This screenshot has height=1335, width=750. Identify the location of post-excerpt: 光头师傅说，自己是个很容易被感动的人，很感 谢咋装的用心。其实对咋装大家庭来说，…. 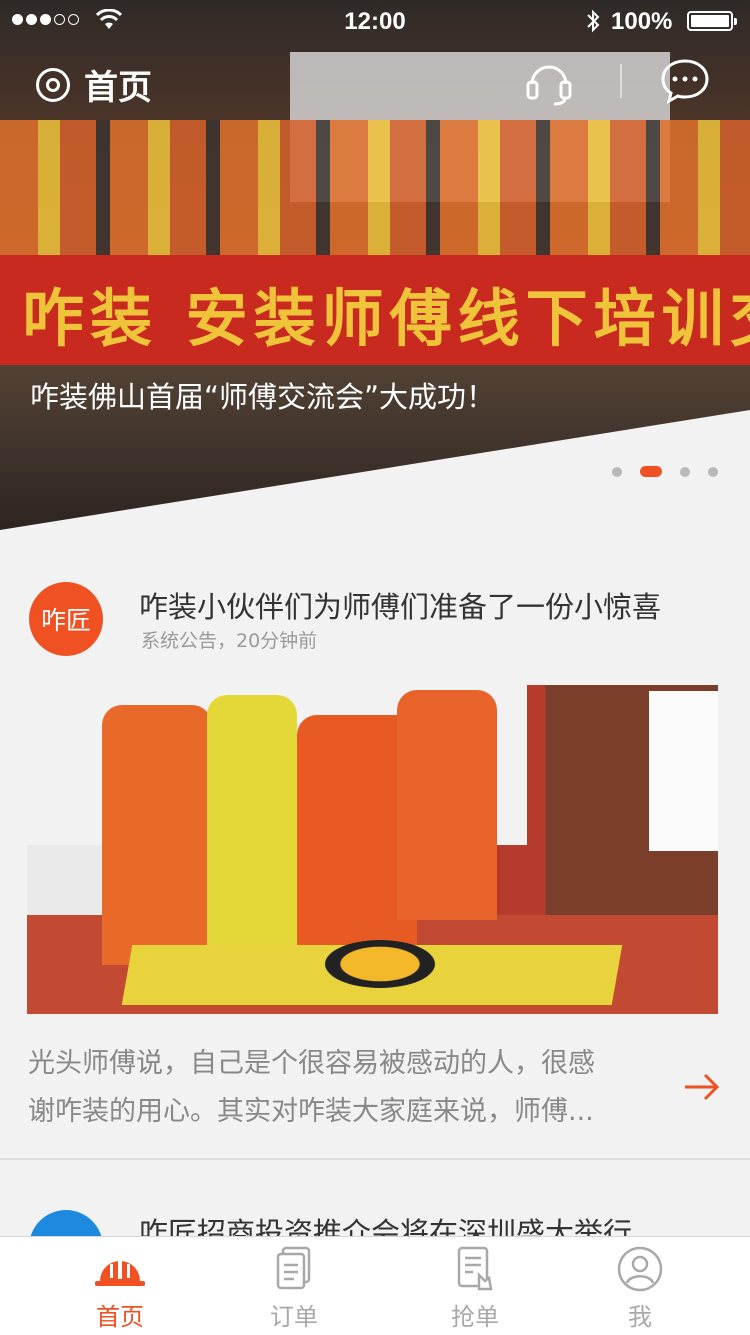
(338, 1088).